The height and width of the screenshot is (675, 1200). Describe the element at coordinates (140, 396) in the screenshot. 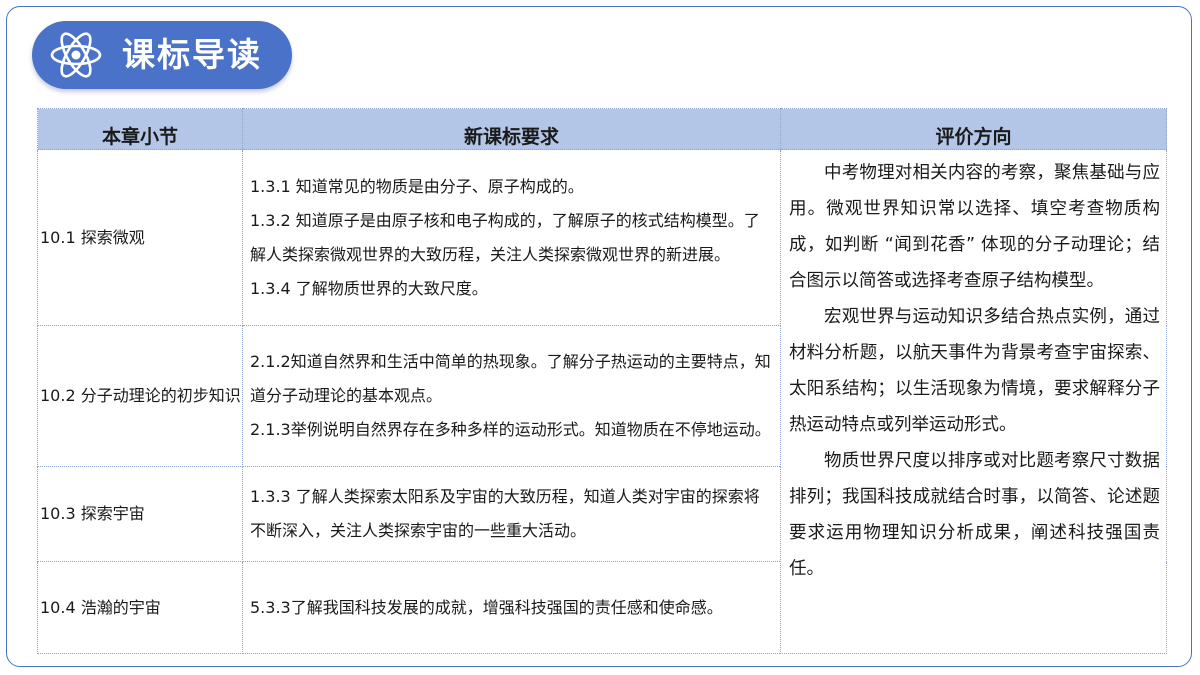

I see `section-cell: 10.2 分子动理论的初步知识` at that location.